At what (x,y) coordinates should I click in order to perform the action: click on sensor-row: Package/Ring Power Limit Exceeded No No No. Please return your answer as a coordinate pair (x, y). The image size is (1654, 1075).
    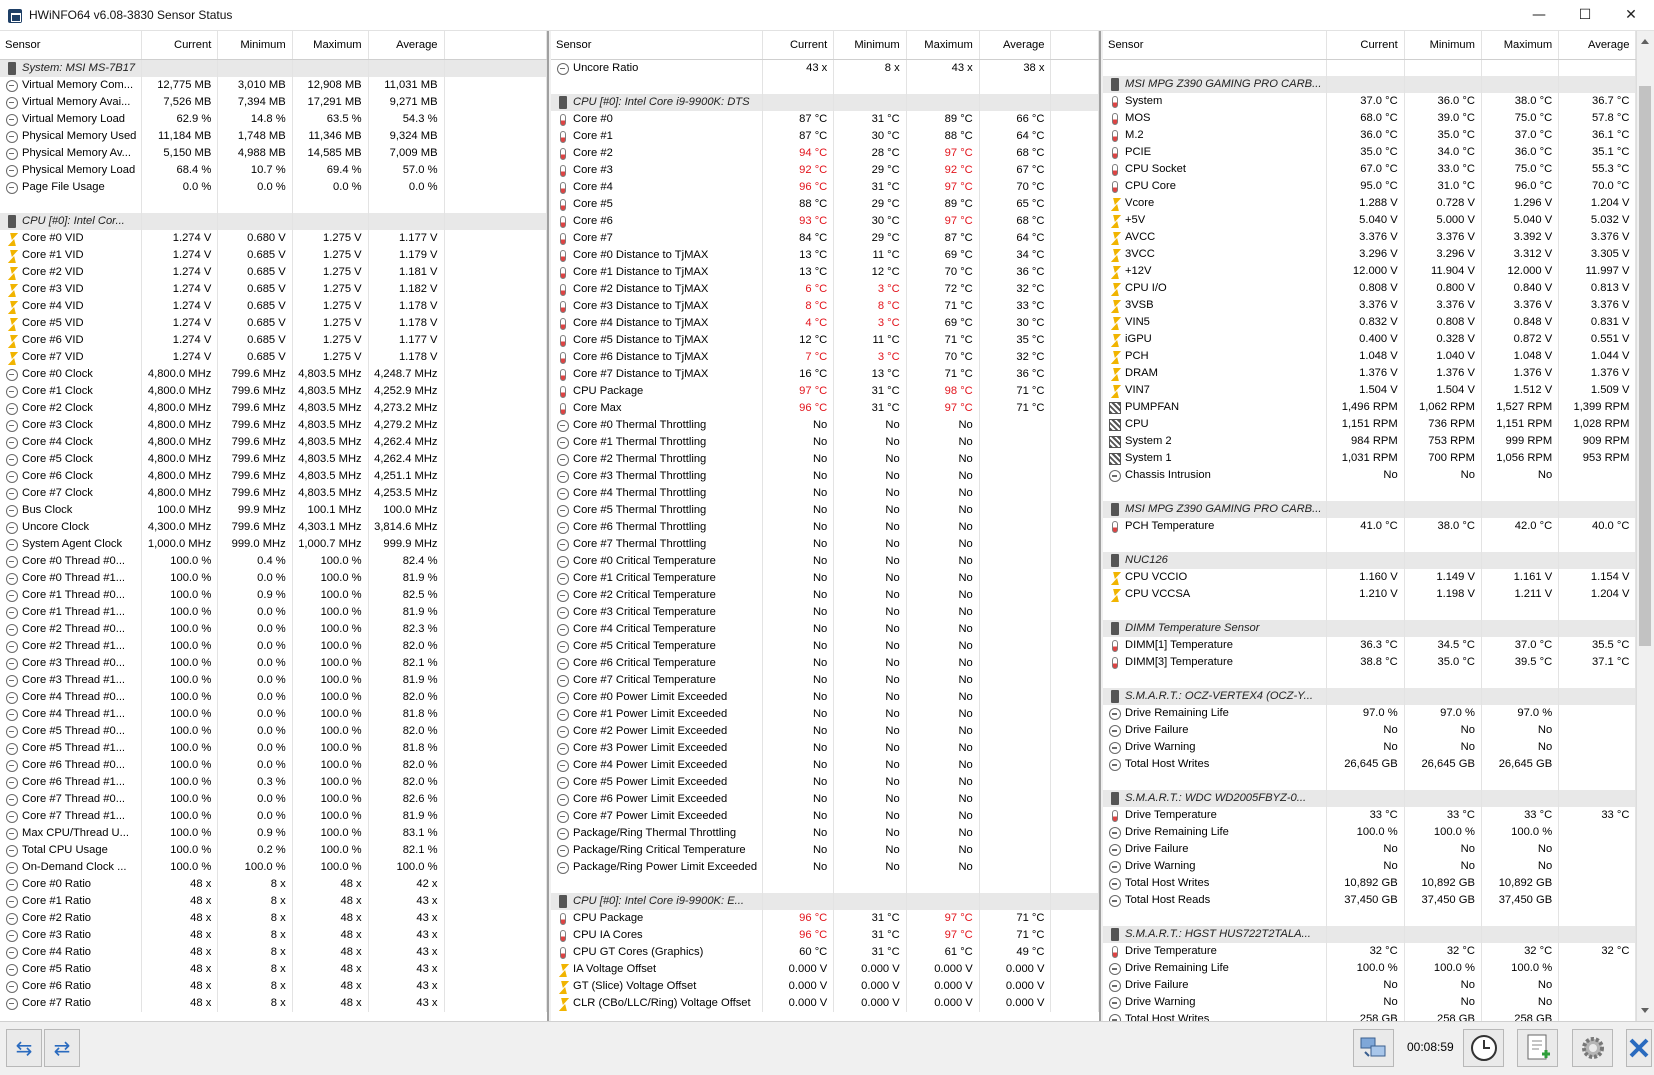
    Looking at the image, I should click on (825, 867).